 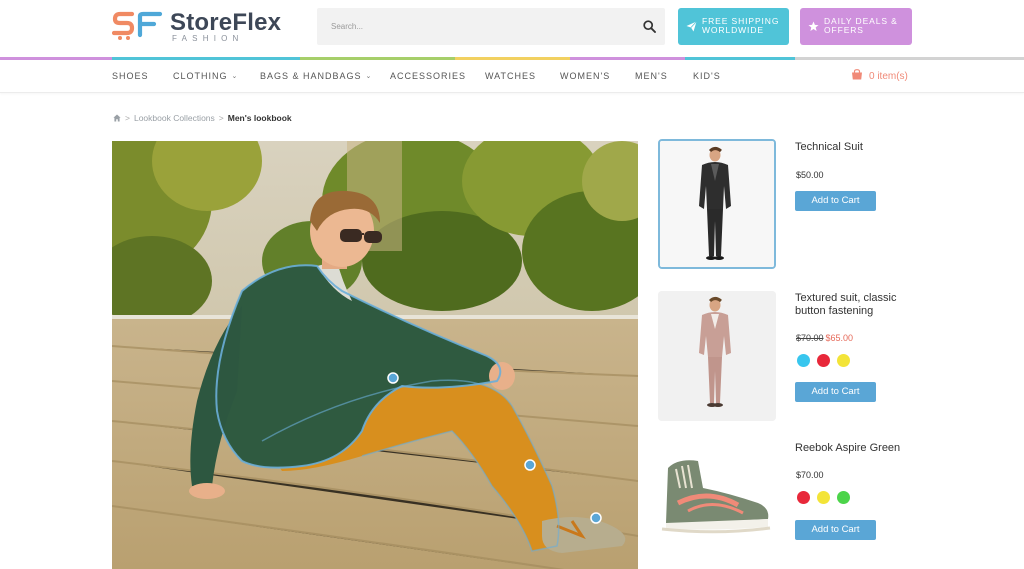 What do you see at coordinates (843, 497) in the screenshot?
I see `swatch-green` at bounding box center [843, 497].